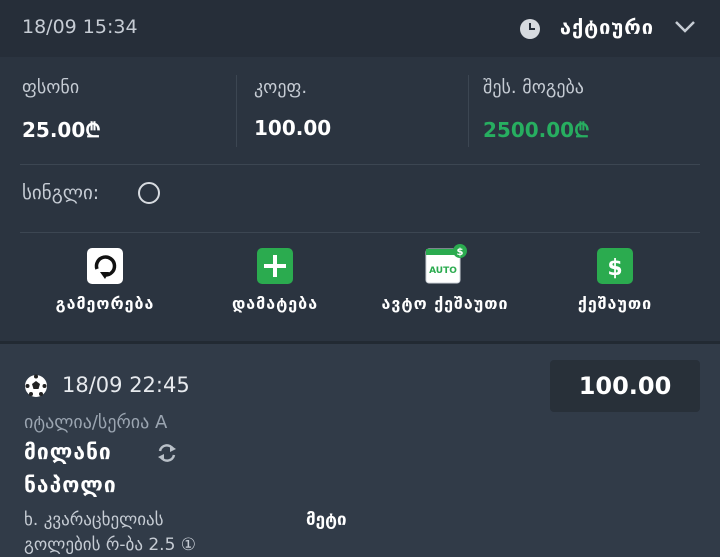 This screenshot has height=557, width=720. What do you see at coordinates (615, 303) in the screenshot?
I see `cashout-label: ქეშაუთი` at bounding box center [615, 303].